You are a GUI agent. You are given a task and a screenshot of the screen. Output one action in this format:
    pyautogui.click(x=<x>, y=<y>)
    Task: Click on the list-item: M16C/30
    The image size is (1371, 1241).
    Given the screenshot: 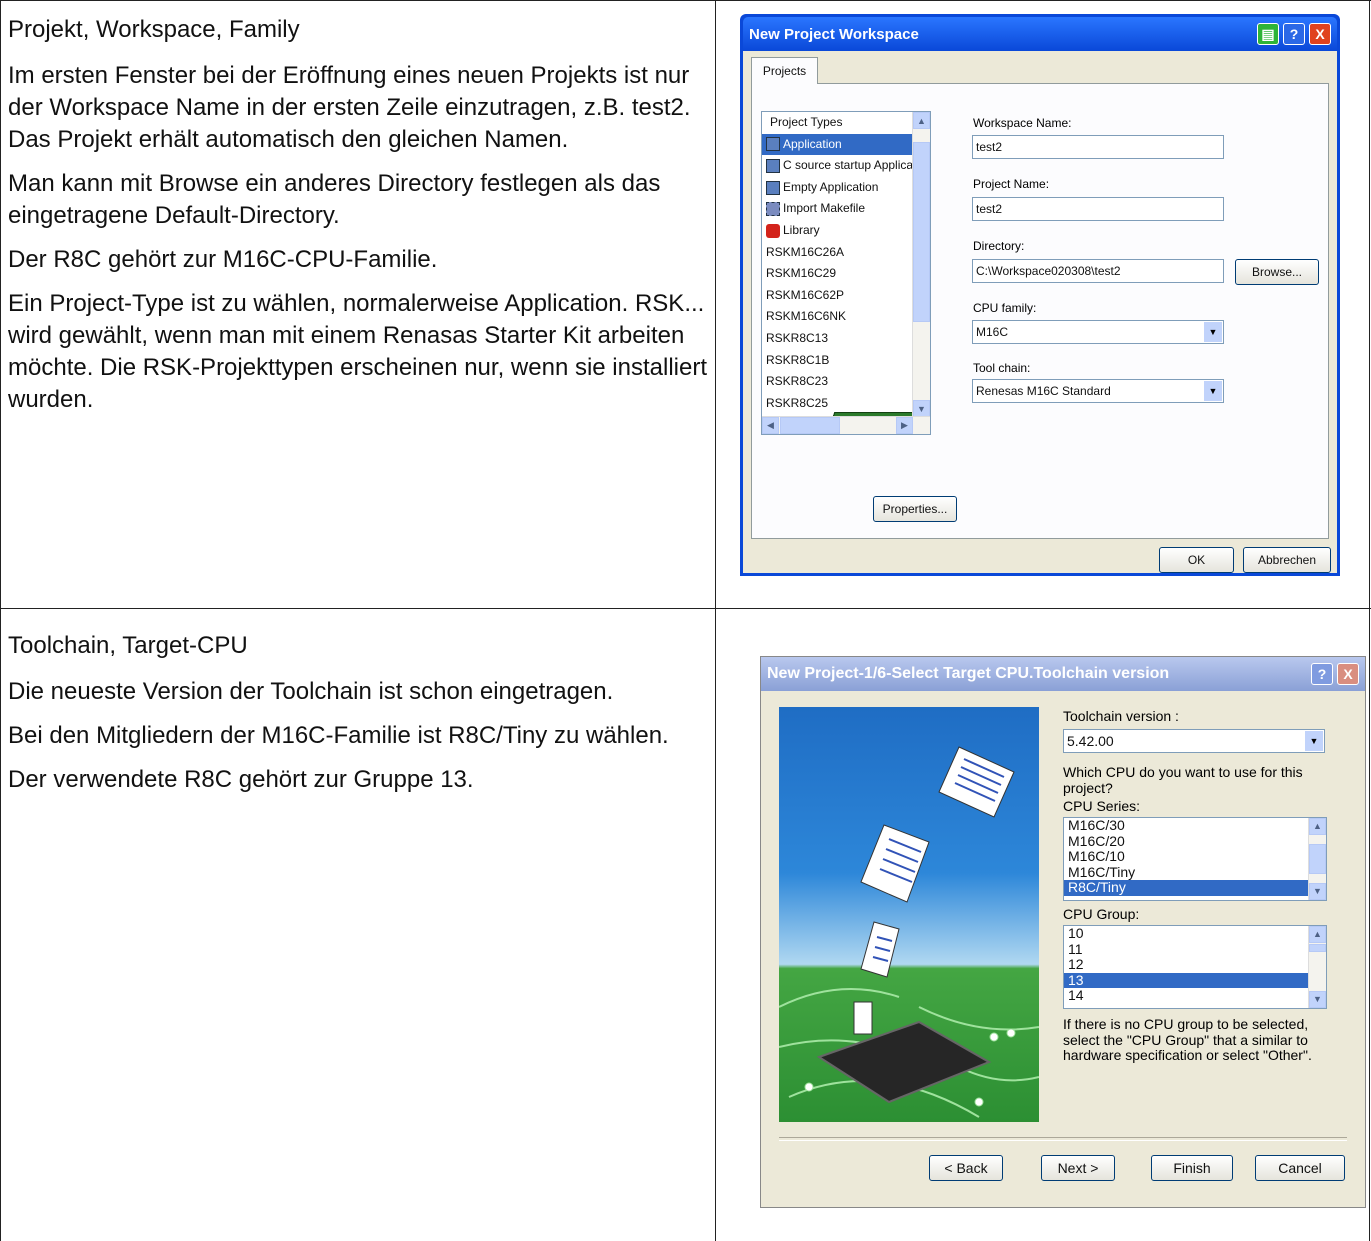 What is the action you would take?
    pyautogui.click(x=1195, y=826)
    